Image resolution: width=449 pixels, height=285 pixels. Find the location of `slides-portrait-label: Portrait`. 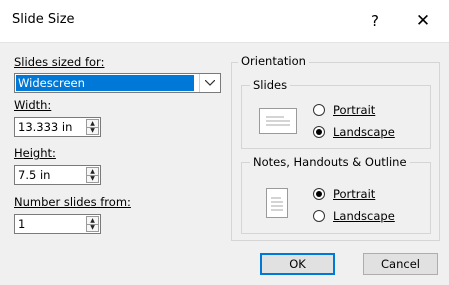

slides-portrait-label: Portrait is located at coordinates (354, 110).